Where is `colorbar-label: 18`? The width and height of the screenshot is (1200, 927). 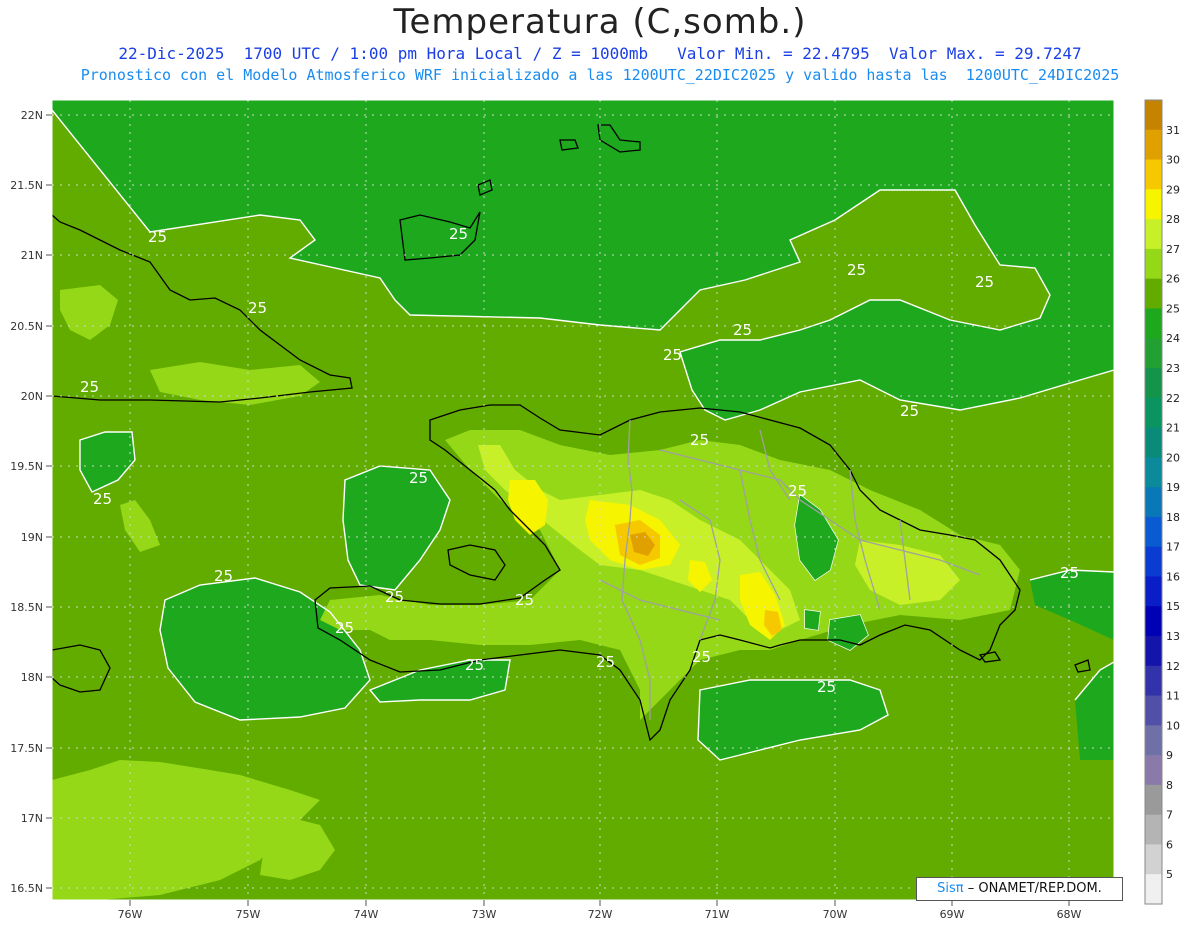
colorbar-label: 18 is located at coordinates (1173, 517).